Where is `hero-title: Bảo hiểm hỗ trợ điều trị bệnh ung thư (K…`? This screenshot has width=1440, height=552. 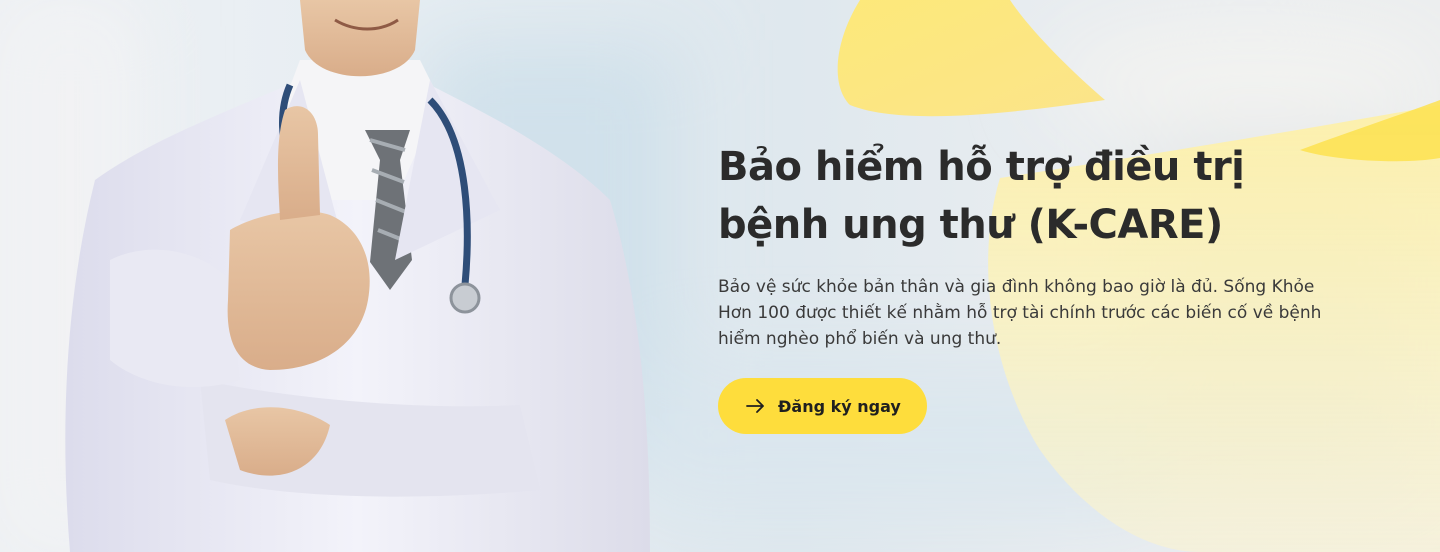 hero-title: Bảo hiểm hỗ trợ điều trị bệnh ung thư (K… is located at coordinates (1038, 196).